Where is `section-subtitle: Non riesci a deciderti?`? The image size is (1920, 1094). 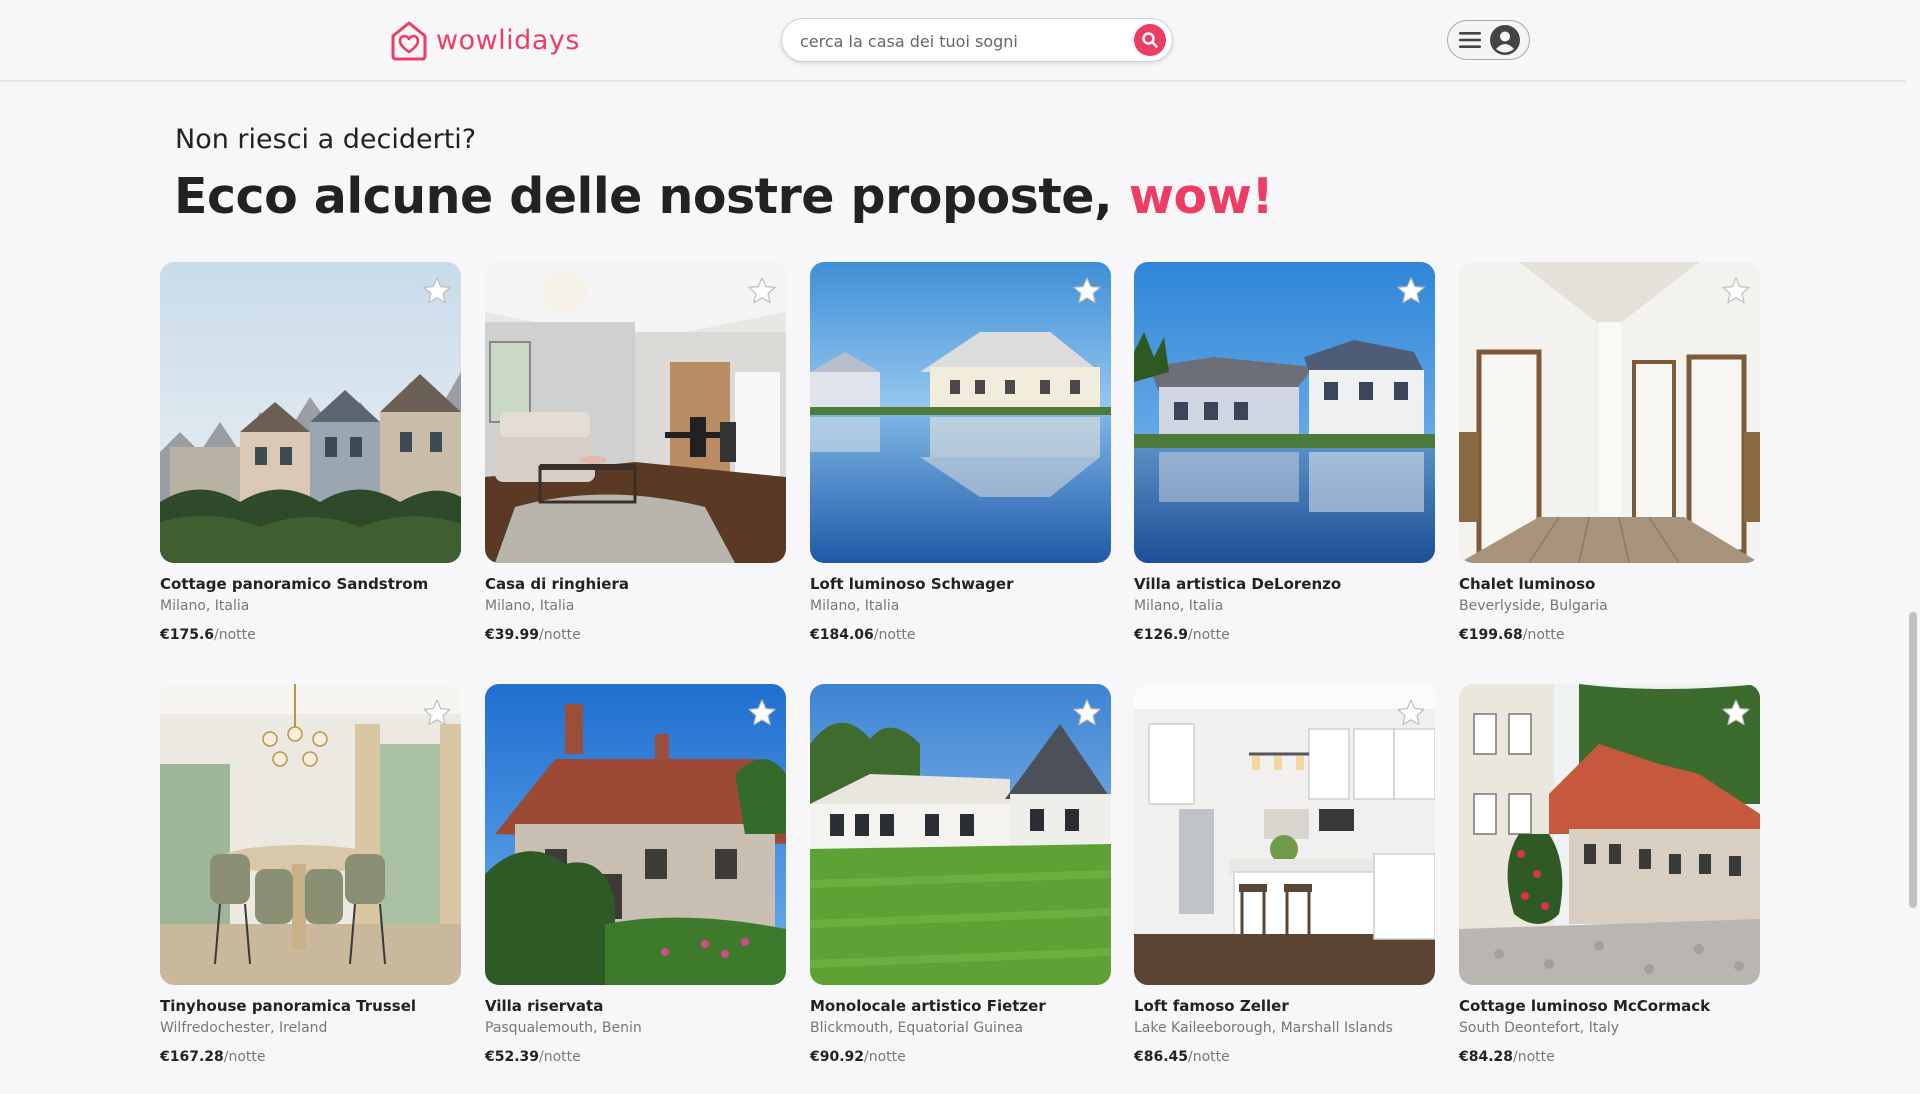
section-subtitle: Non riesci a deciderti? is located at coordinates (326, 139).